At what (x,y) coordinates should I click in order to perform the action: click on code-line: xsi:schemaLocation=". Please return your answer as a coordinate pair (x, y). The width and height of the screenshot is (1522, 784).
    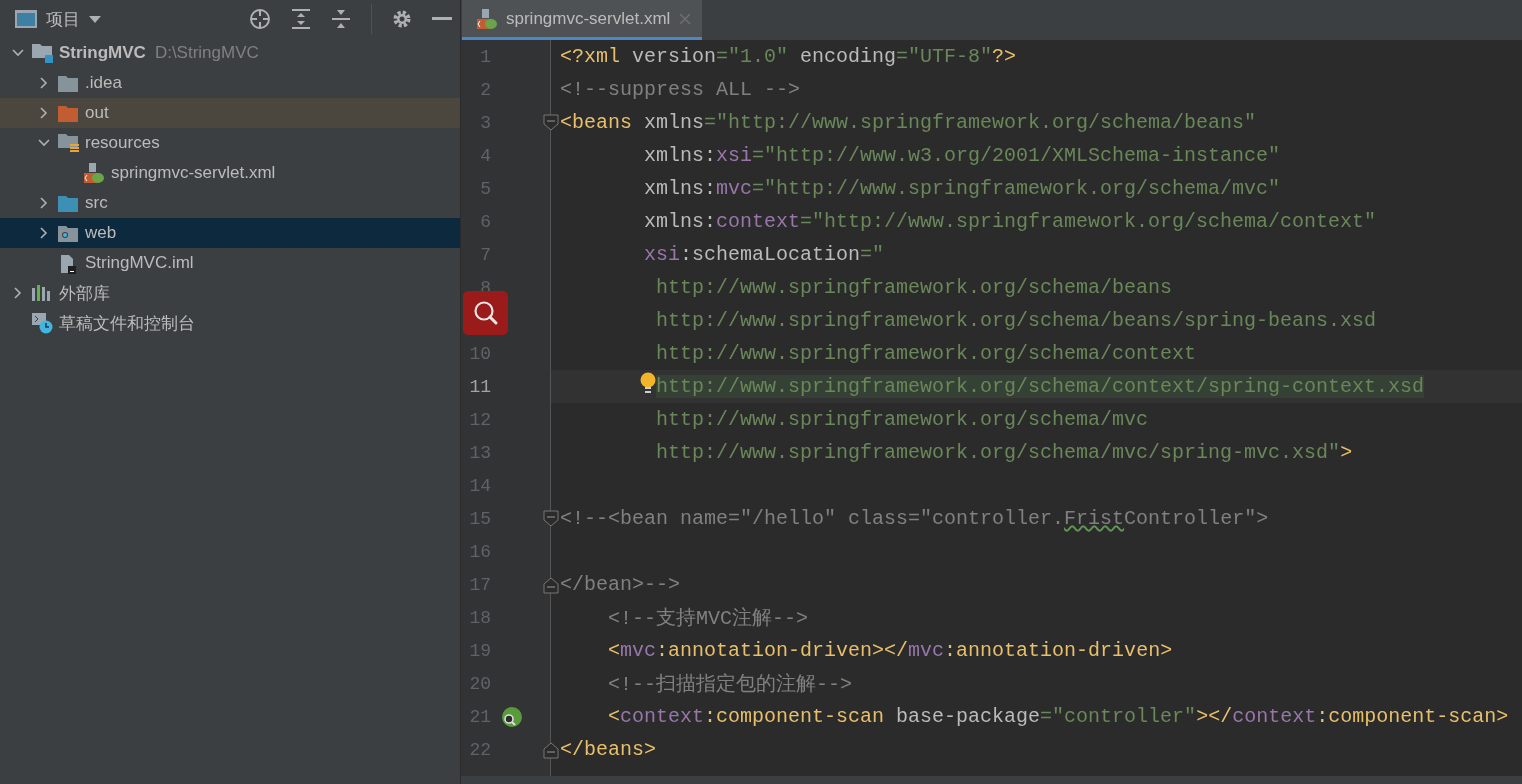
    Looking at the image, I should click on (764, 254).